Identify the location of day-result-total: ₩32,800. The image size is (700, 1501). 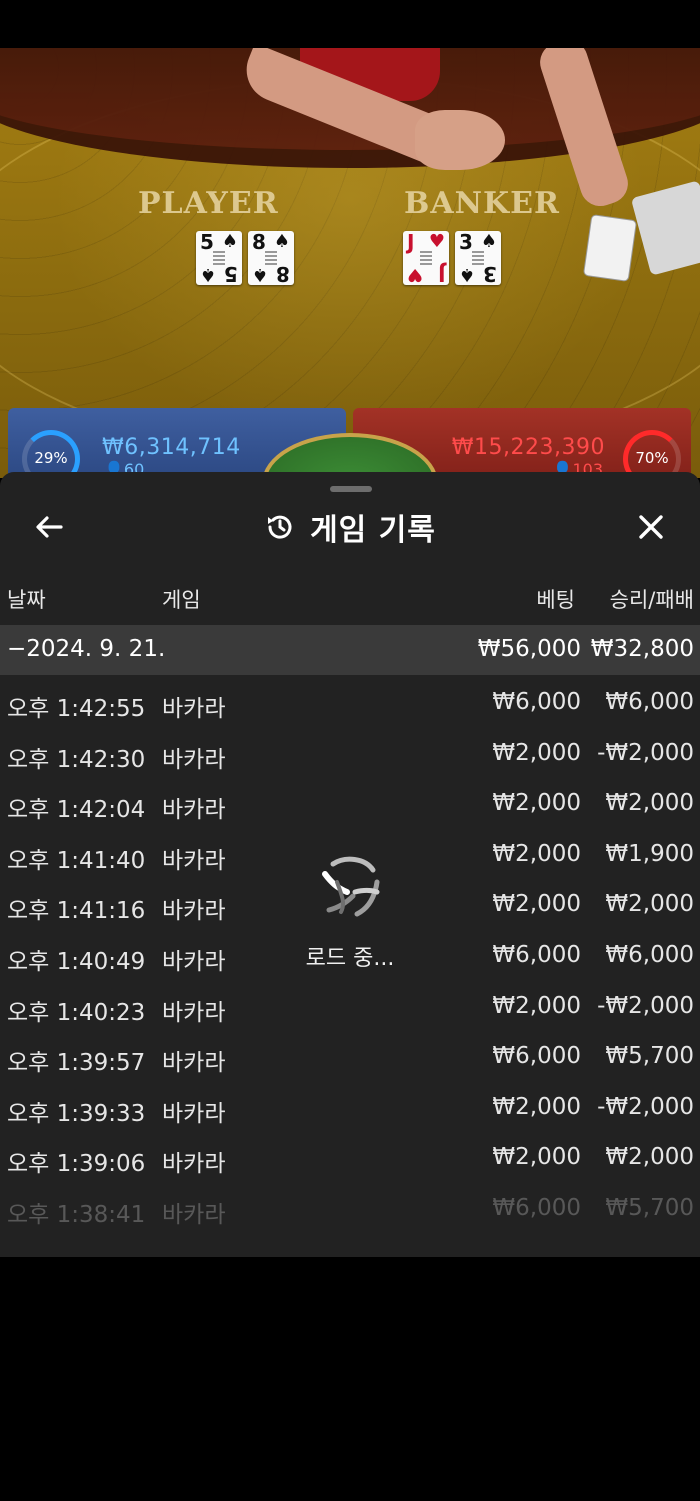
(642, 649).